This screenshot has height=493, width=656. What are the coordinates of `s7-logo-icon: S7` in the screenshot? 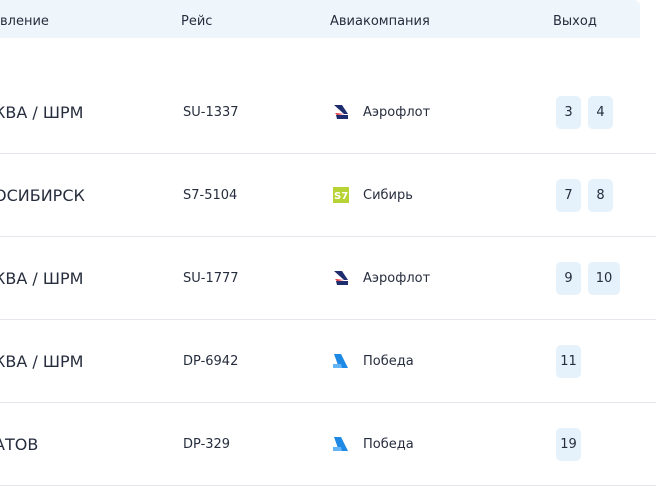 It's located at (341, 195).